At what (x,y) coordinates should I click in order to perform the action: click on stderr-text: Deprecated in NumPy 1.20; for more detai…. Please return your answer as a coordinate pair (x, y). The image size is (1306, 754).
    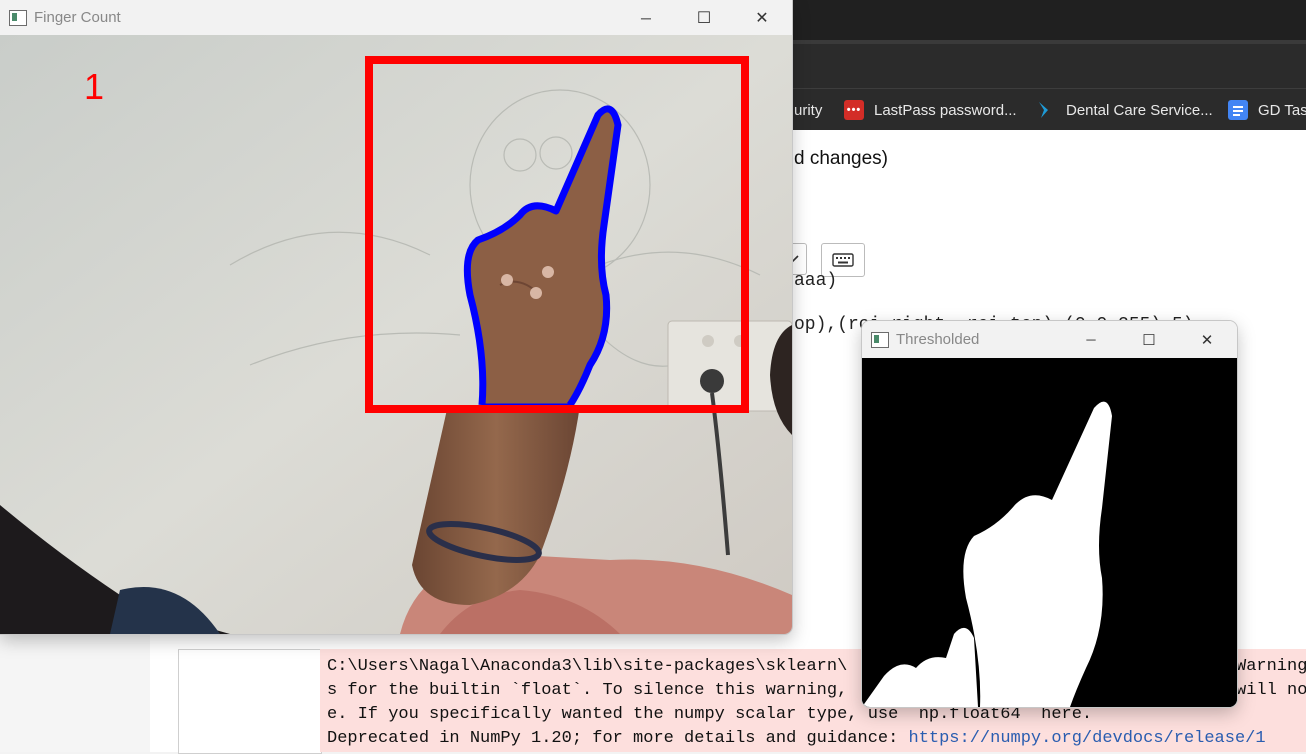
    Looking at the image, I should click on (618, 738).